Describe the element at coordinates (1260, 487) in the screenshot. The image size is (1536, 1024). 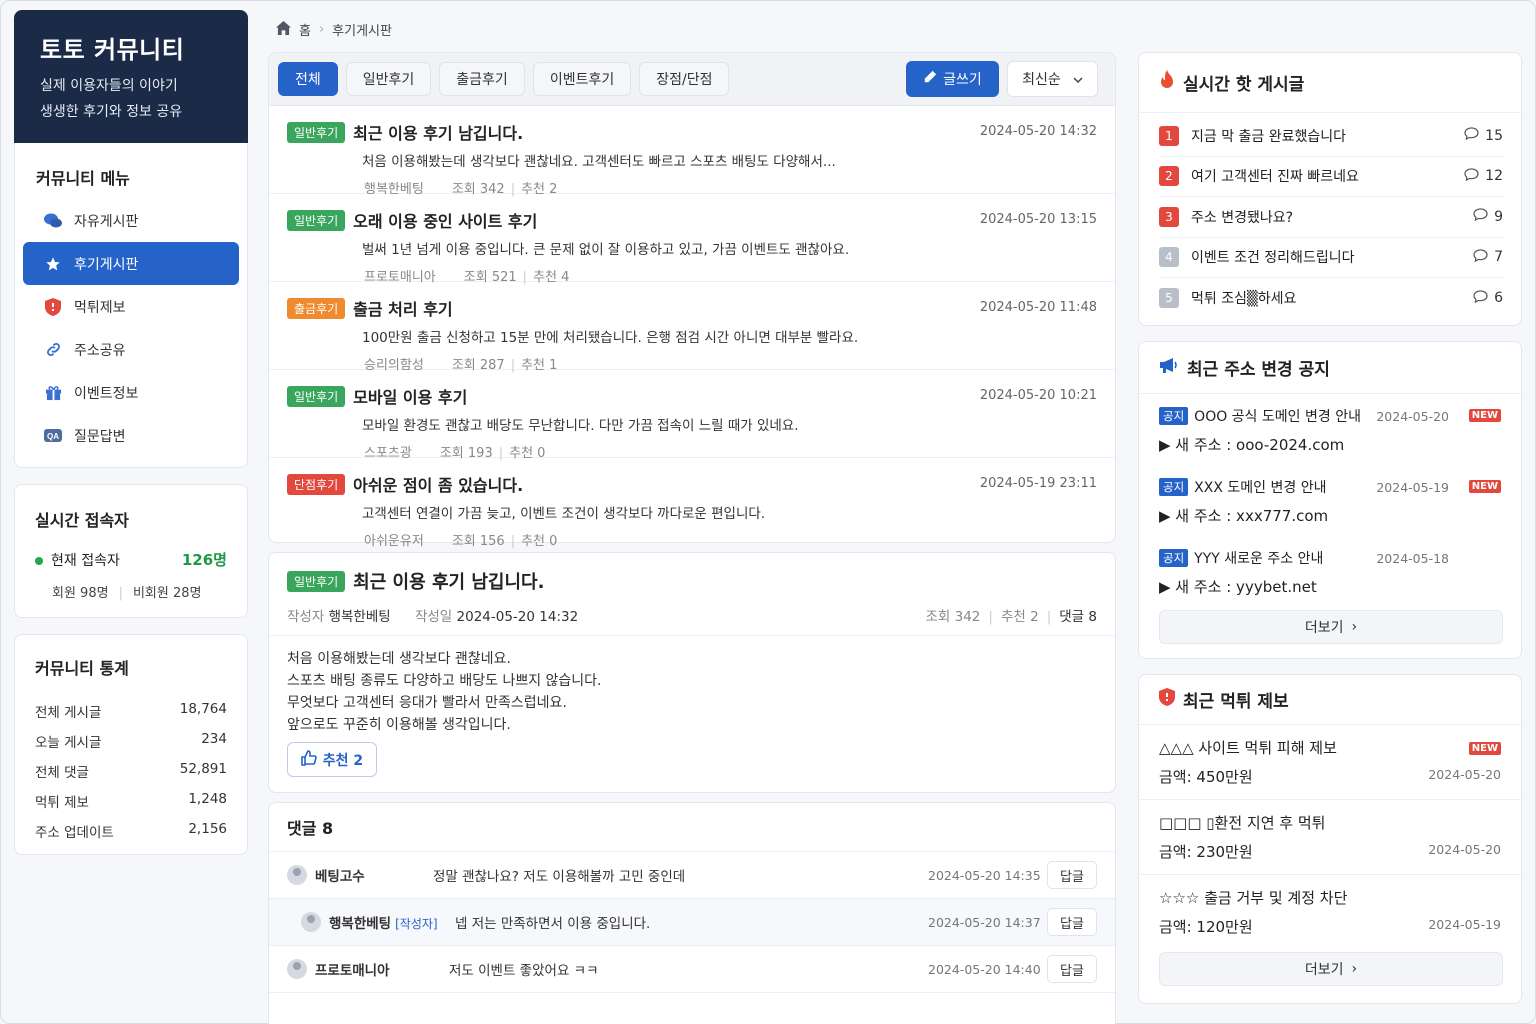
I see `notice-item-title: XXX 도메인 변경 안내` at that location.